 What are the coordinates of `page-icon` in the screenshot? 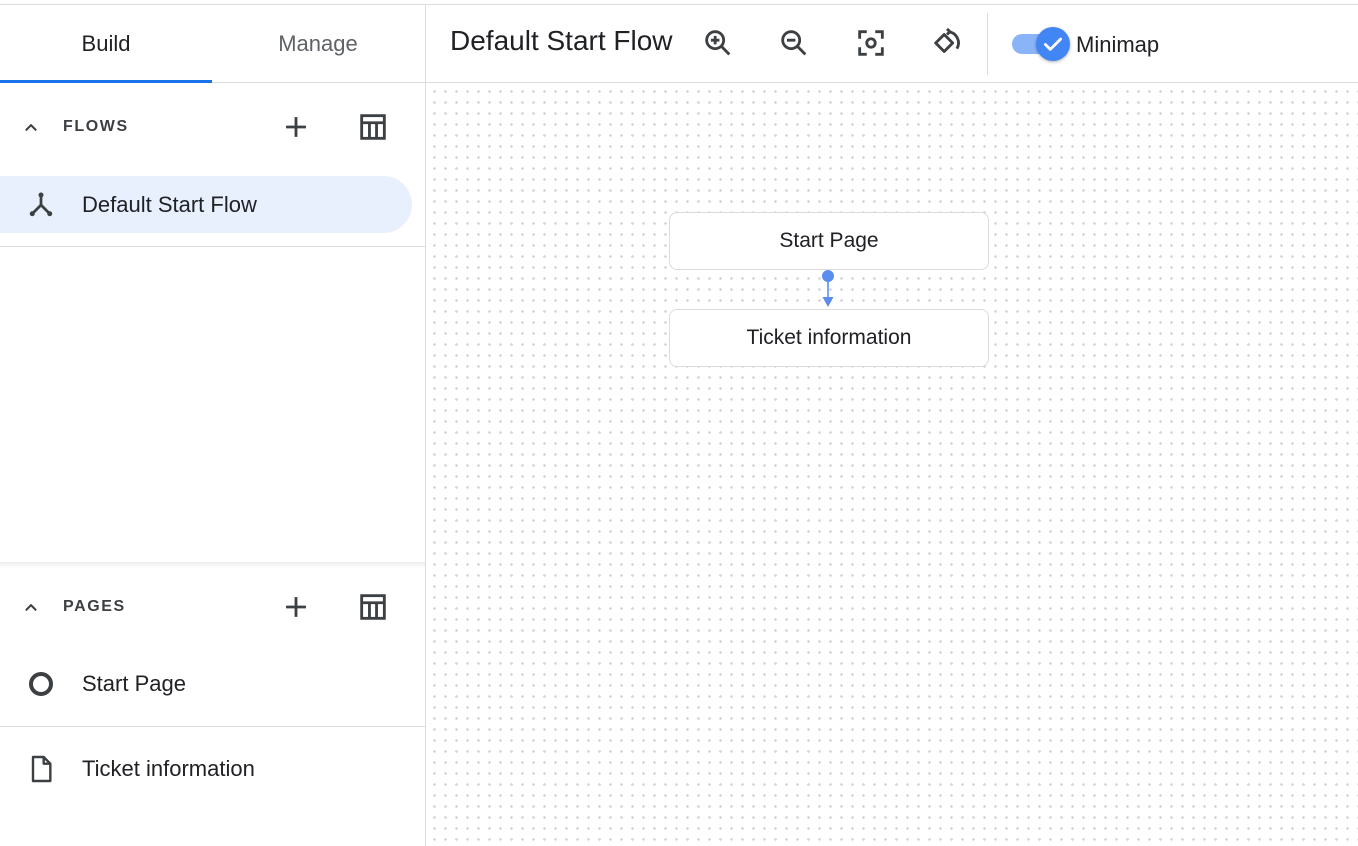 It's located at (41, 769).